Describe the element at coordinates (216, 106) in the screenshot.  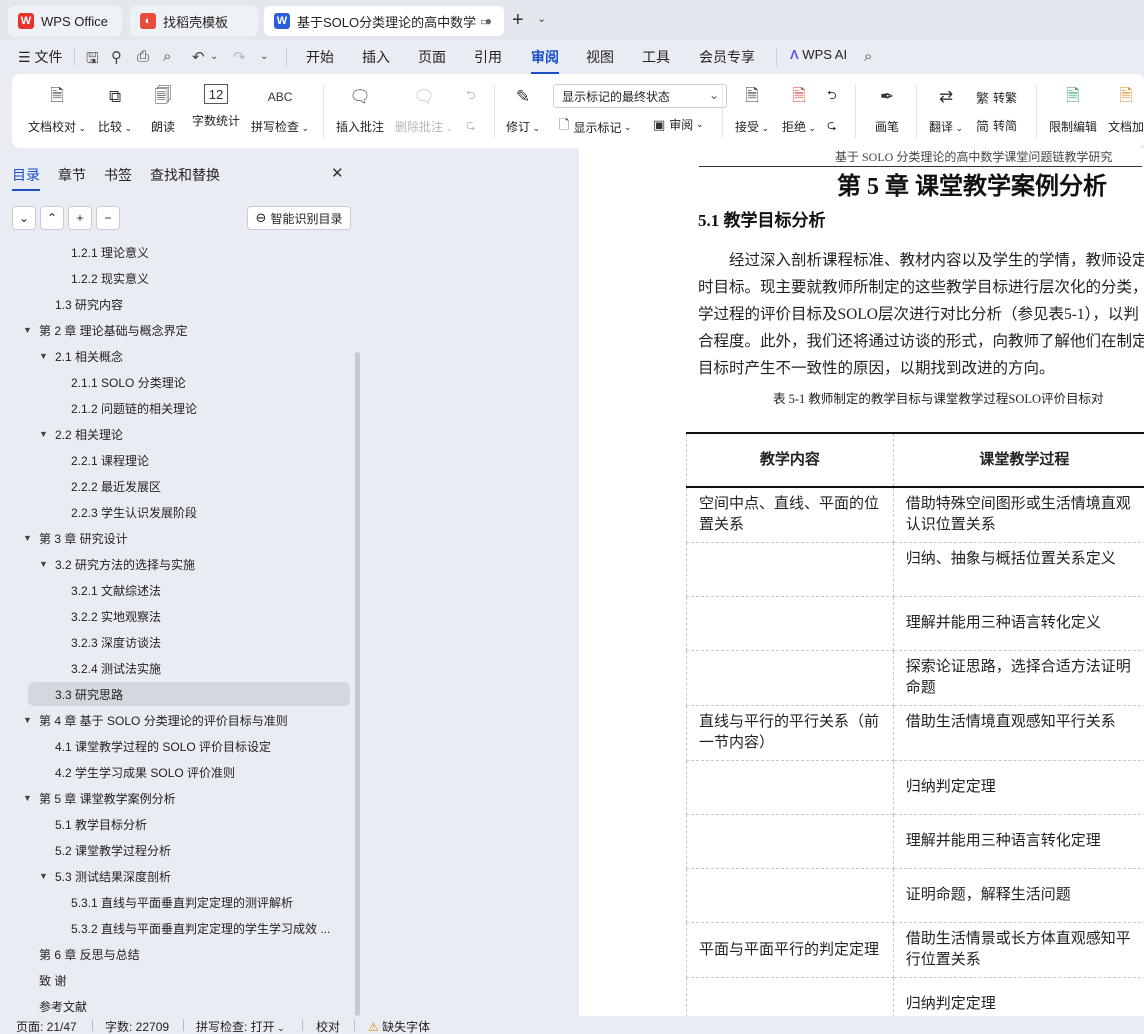
I see `word-count-button: 12 字数统计` at that location.